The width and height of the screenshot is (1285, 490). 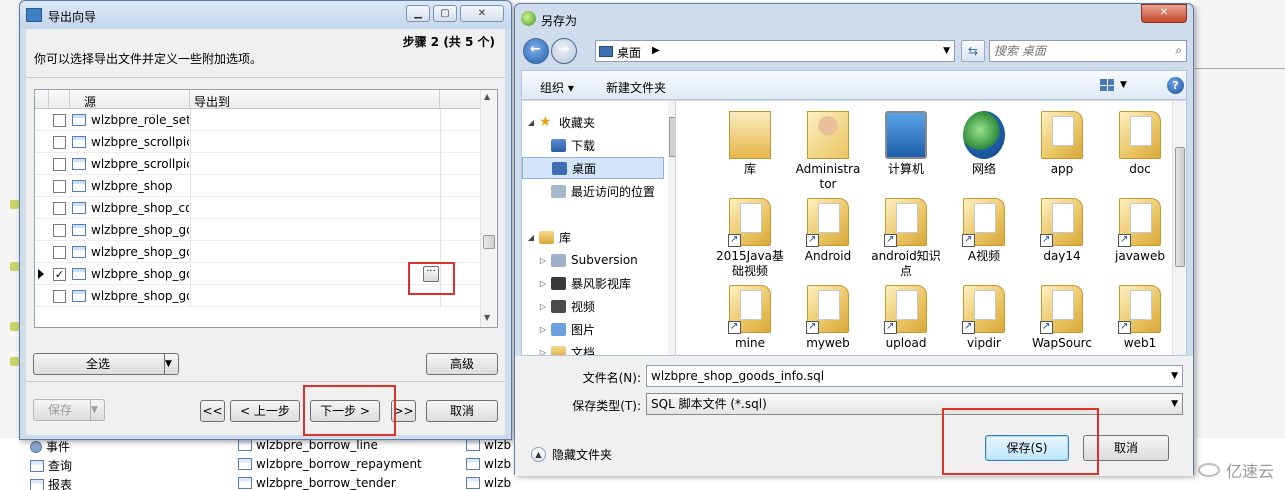 What do you see at coordinates (1174, 404) in the screenshot?
I see `filetype-dropdown-icon: ▼` at bounding box center [1174, 404].